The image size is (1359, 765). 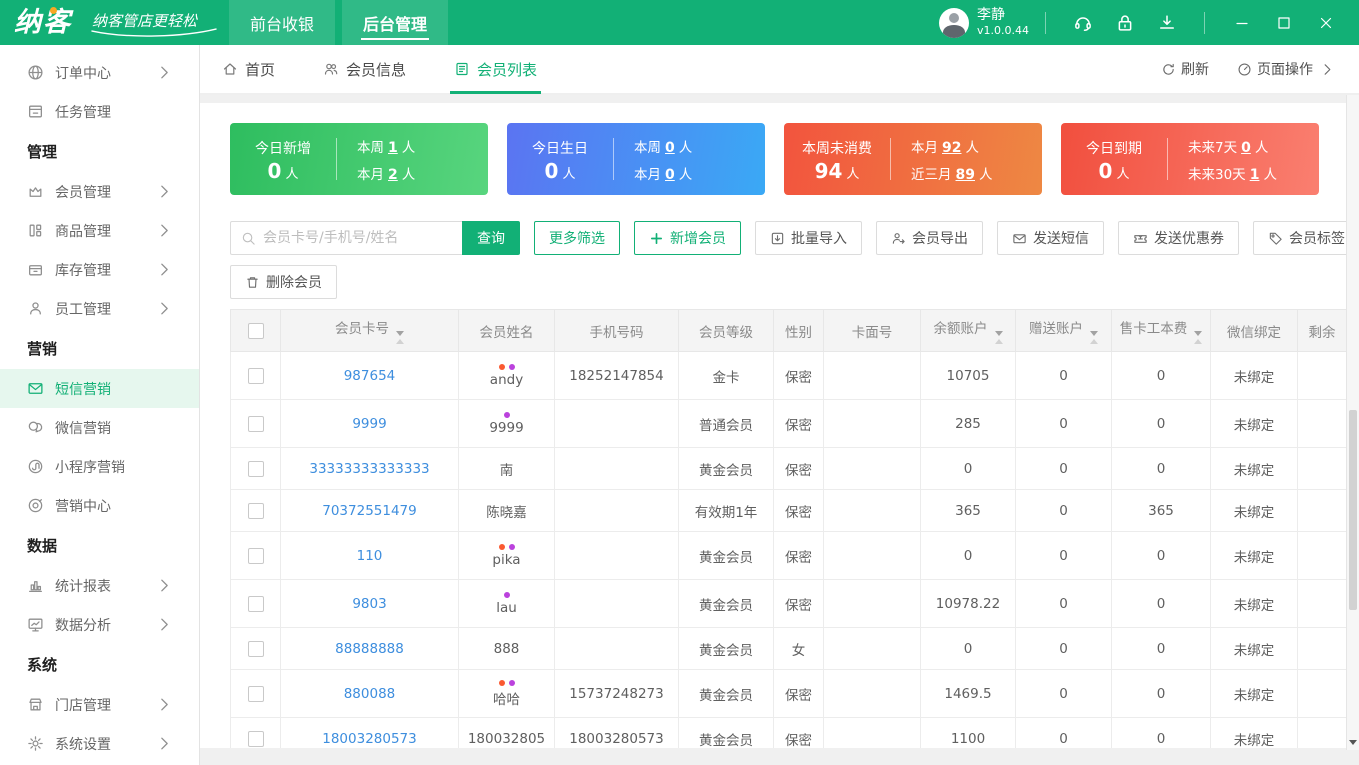 I want to click on mode-tabs: 前台收银 后台管理, so click(x=342, y=22).